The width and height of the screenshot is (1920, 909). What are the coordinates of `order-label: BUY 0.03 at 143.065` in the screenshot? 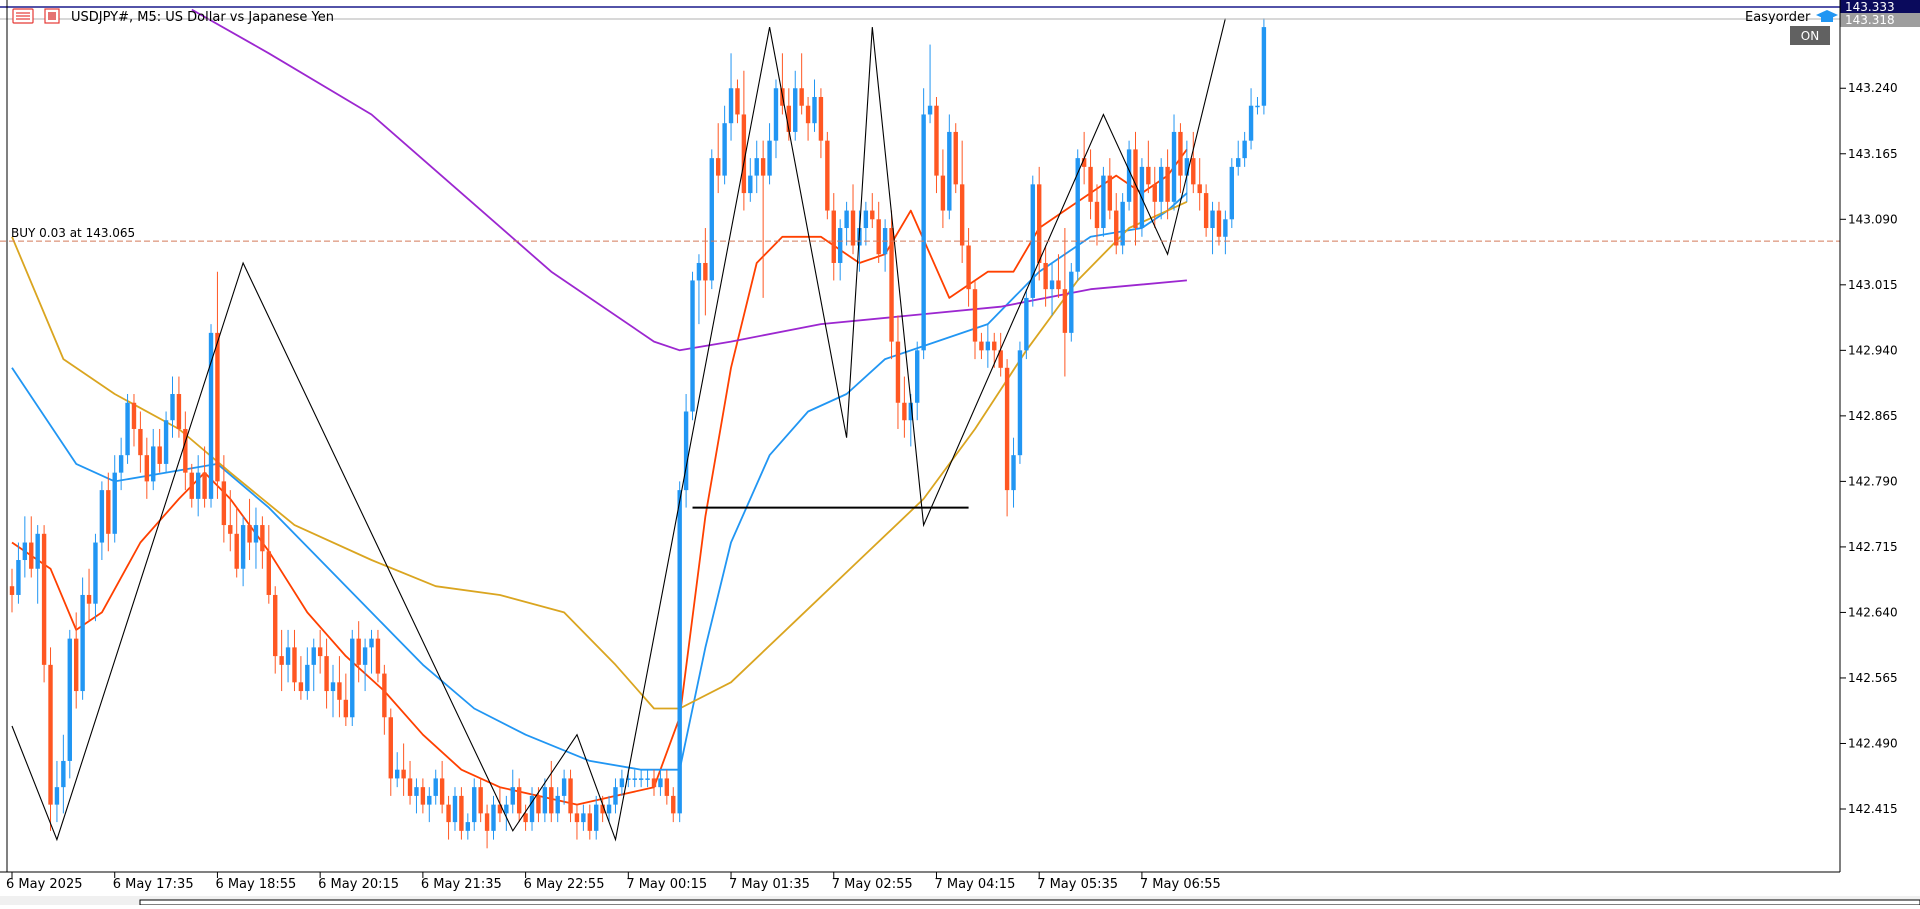 It's located at (73, 233).